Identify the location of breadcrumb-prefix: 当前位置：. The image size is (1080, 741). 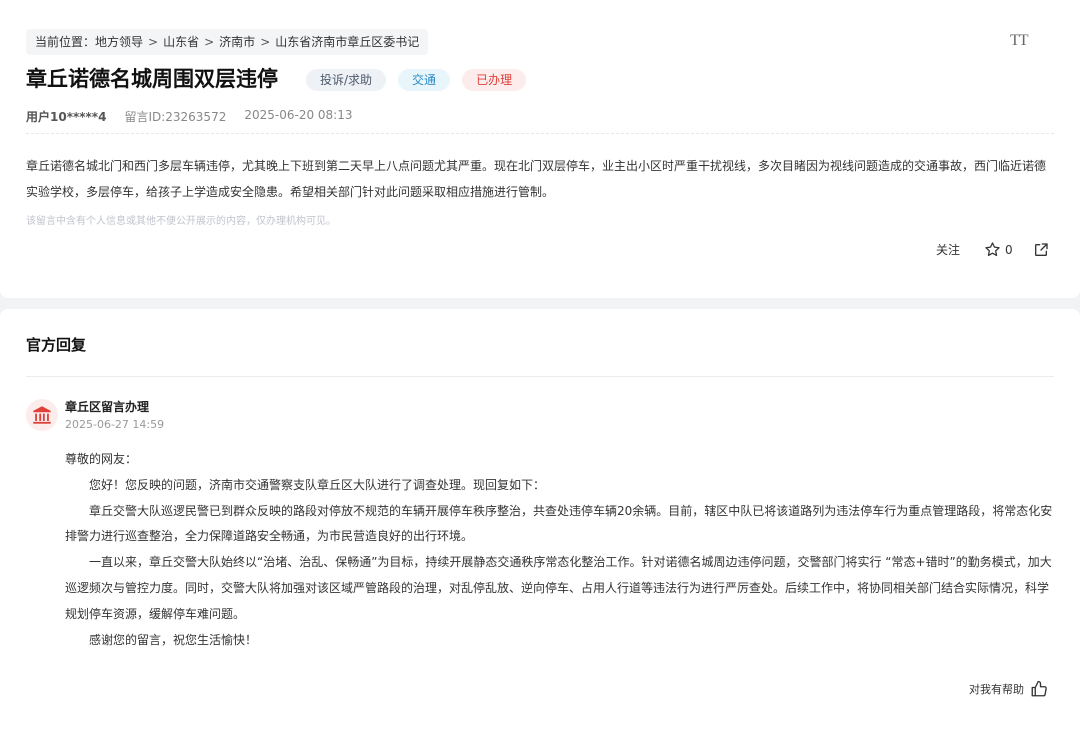
(65, 42).